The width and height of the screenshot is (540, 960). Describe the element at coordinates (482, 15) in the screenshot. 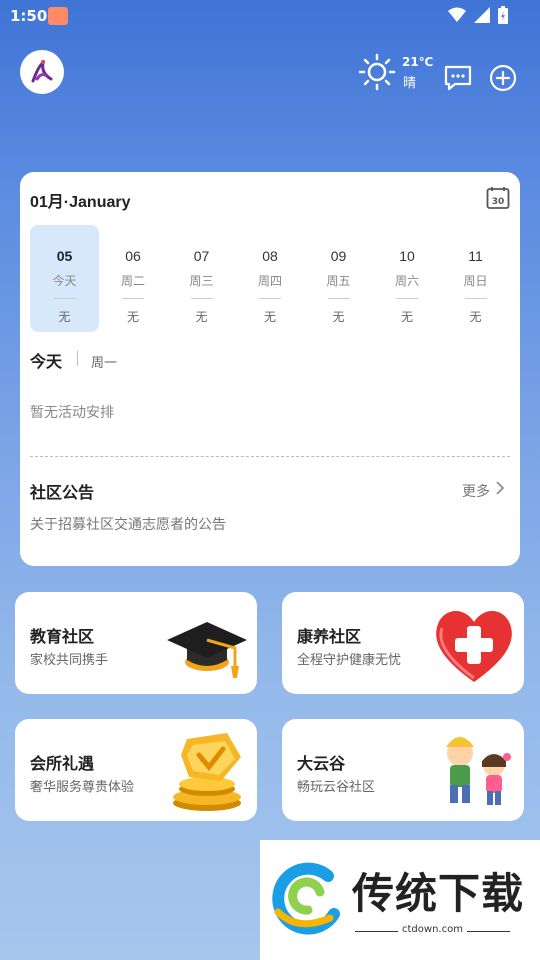

I see `signal-icon` at that location.